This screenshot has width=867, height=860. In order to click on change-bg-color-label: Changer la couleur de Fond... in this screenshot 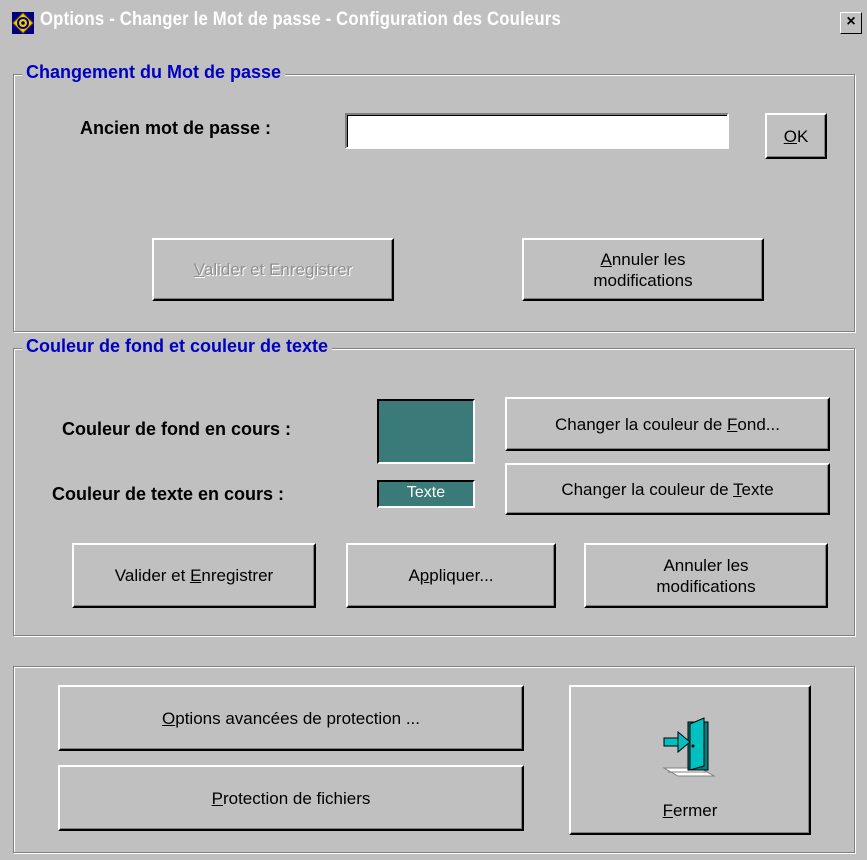, I will do `click(667, 424)`.